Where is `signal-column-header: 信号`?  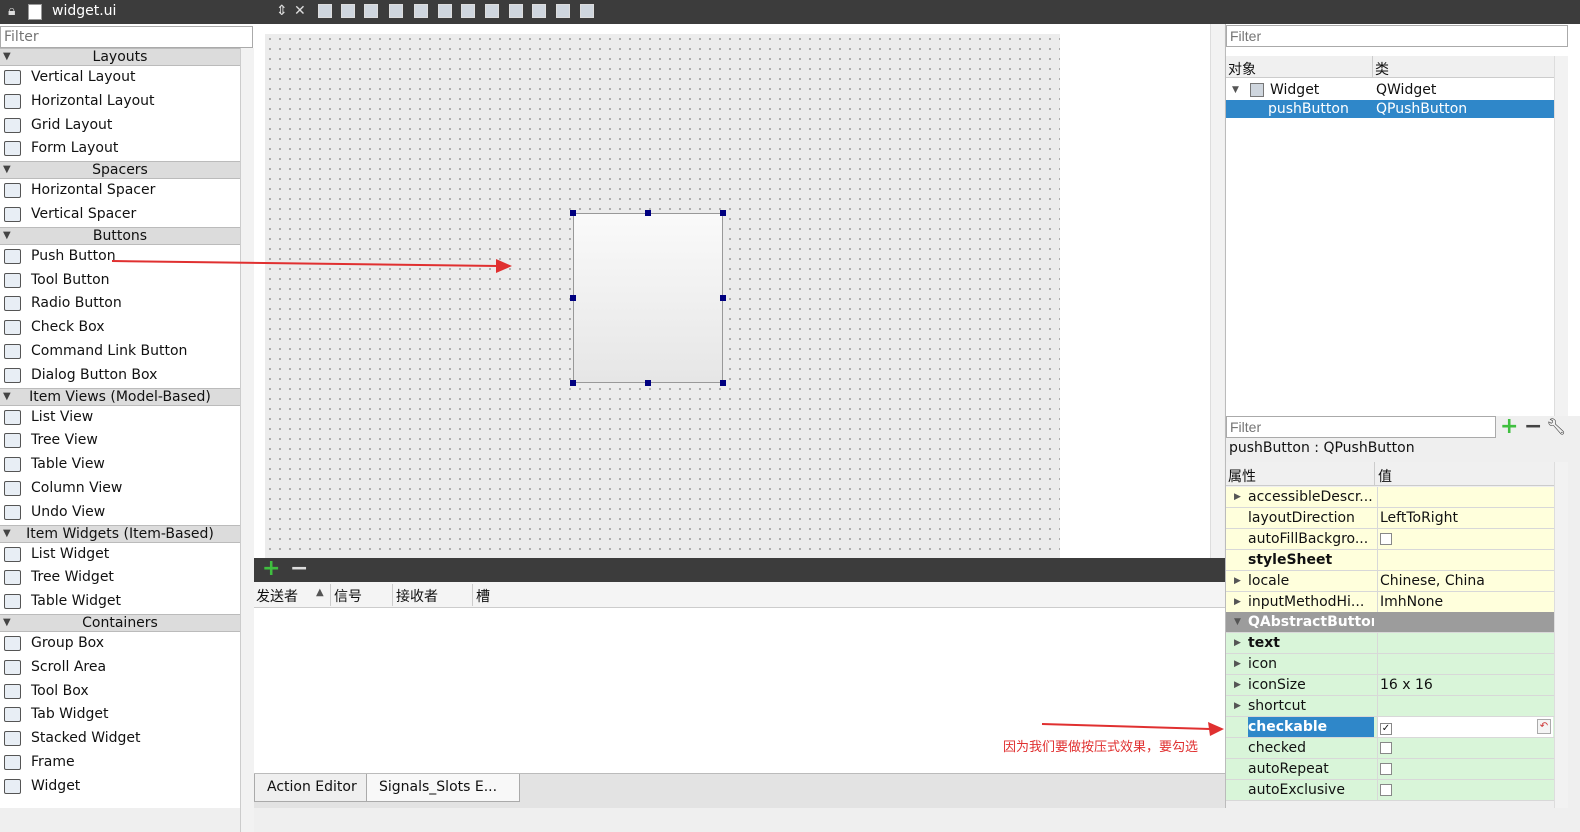 signal-column-header: 信号 is located at coordinates (348, 596).